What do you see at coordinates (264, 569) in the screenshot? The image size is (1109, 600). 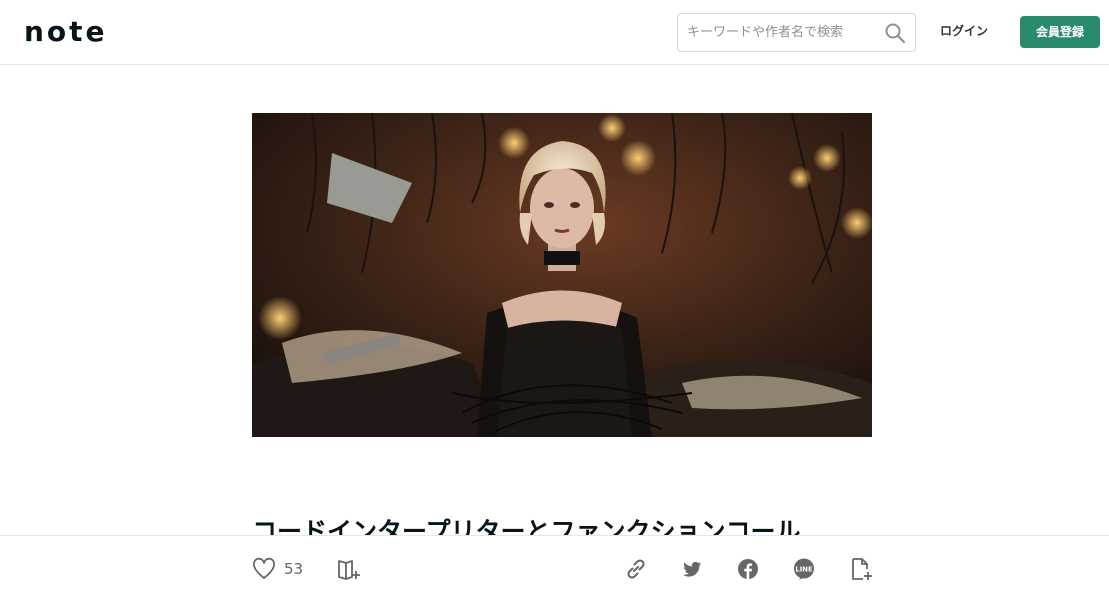 I see `heart-icon` at bounding box center [264, 569].